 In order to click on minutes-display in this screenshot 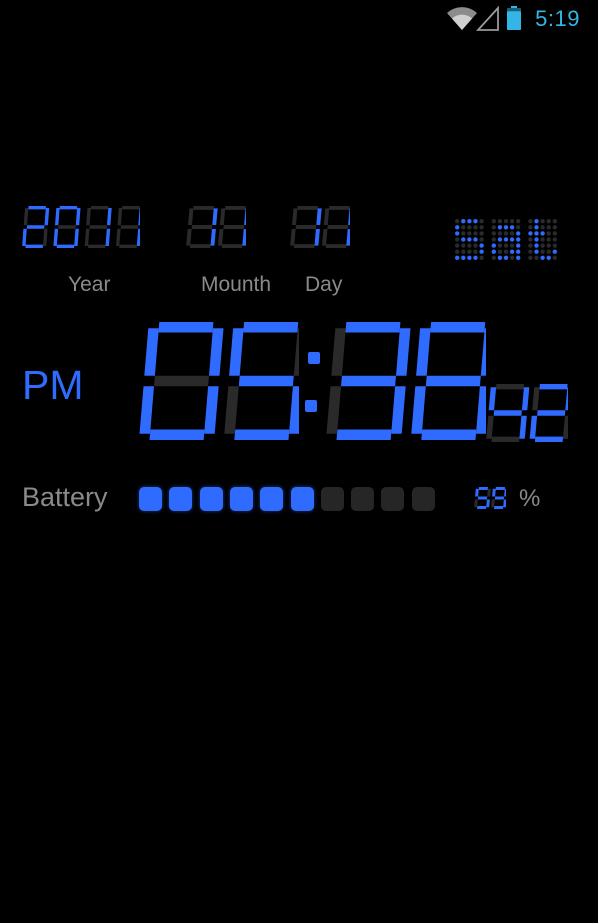, I will do `click(406, 381)`.